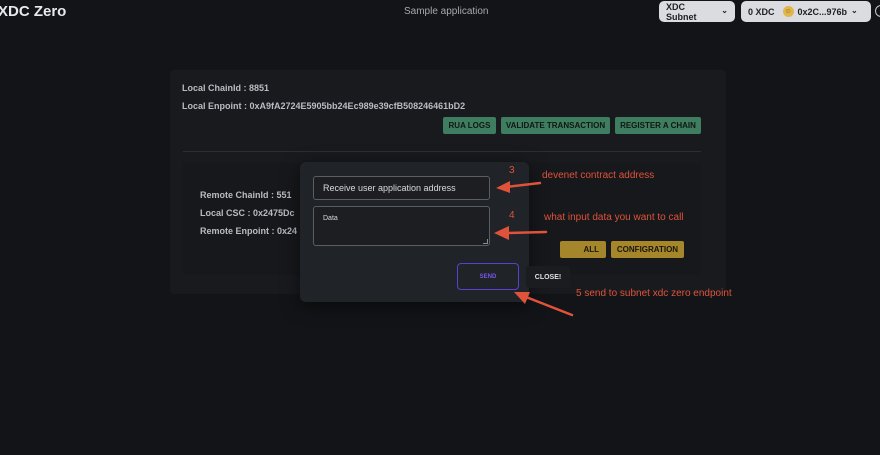  I want to click on arrow-3-head, so click(503, 187).